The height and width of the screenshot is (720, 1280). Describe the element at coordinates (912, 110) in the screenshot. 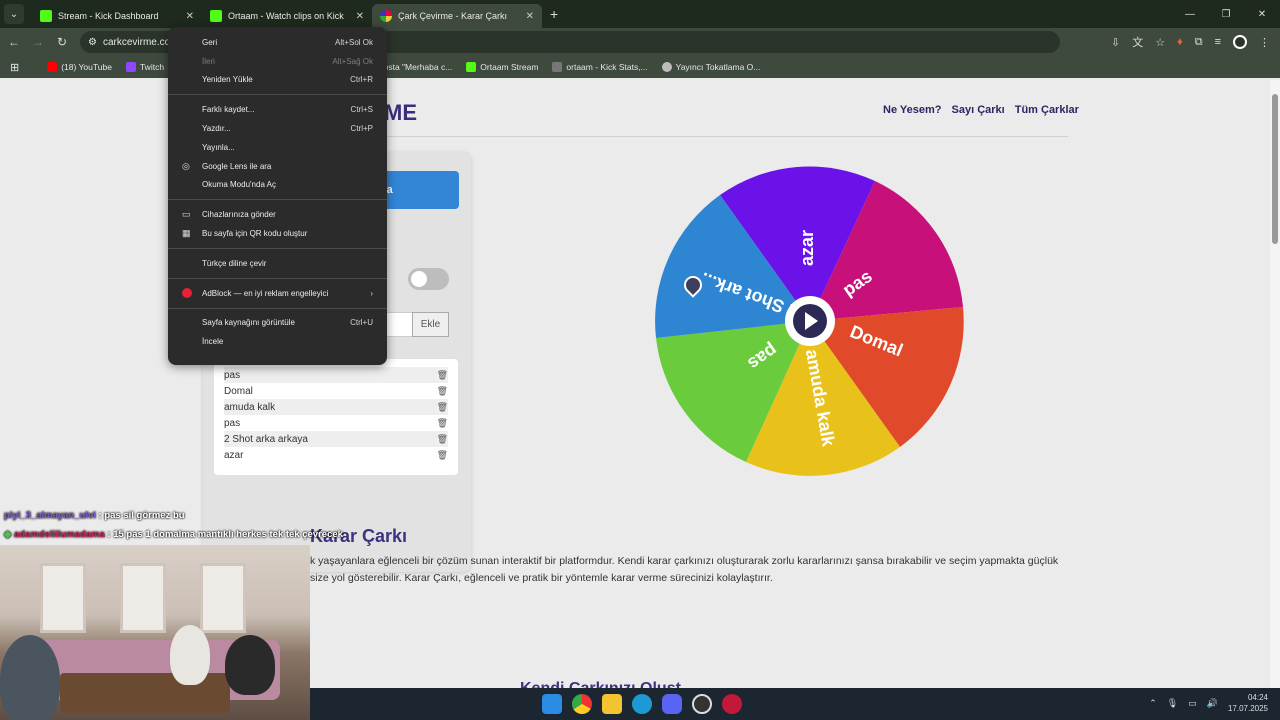

I see `nav-ne-yesem: Ne Yesem?` at that location.